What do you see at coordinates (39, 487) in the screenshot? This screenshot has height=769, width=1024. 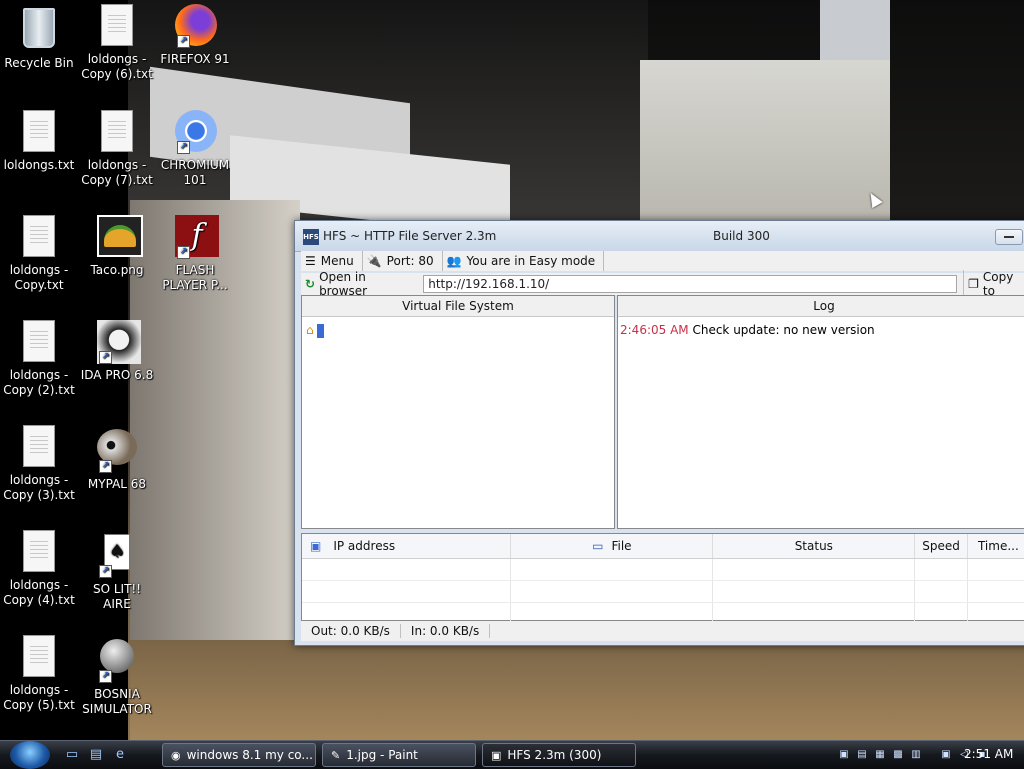 I see `desktop-icon-label: loldongs - Copy (3).txt` at bounding box center [39, 487].